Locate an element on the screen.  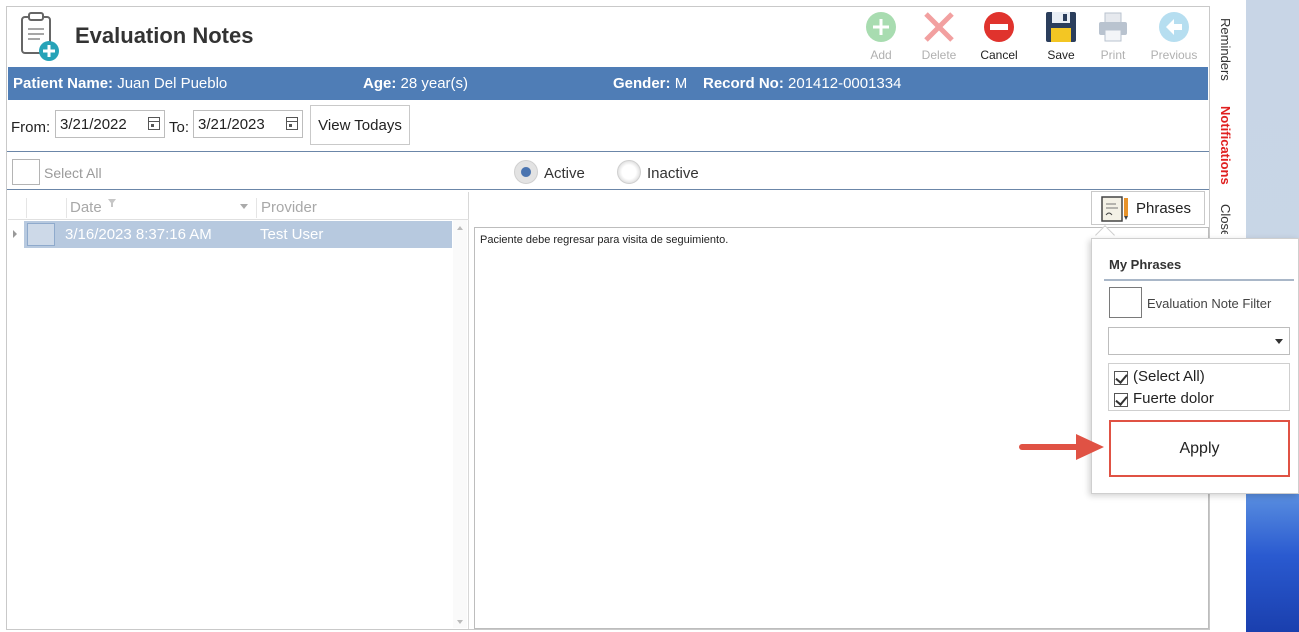
list-item-label: Fuerte dolor is located at coordinates (1173, 398).